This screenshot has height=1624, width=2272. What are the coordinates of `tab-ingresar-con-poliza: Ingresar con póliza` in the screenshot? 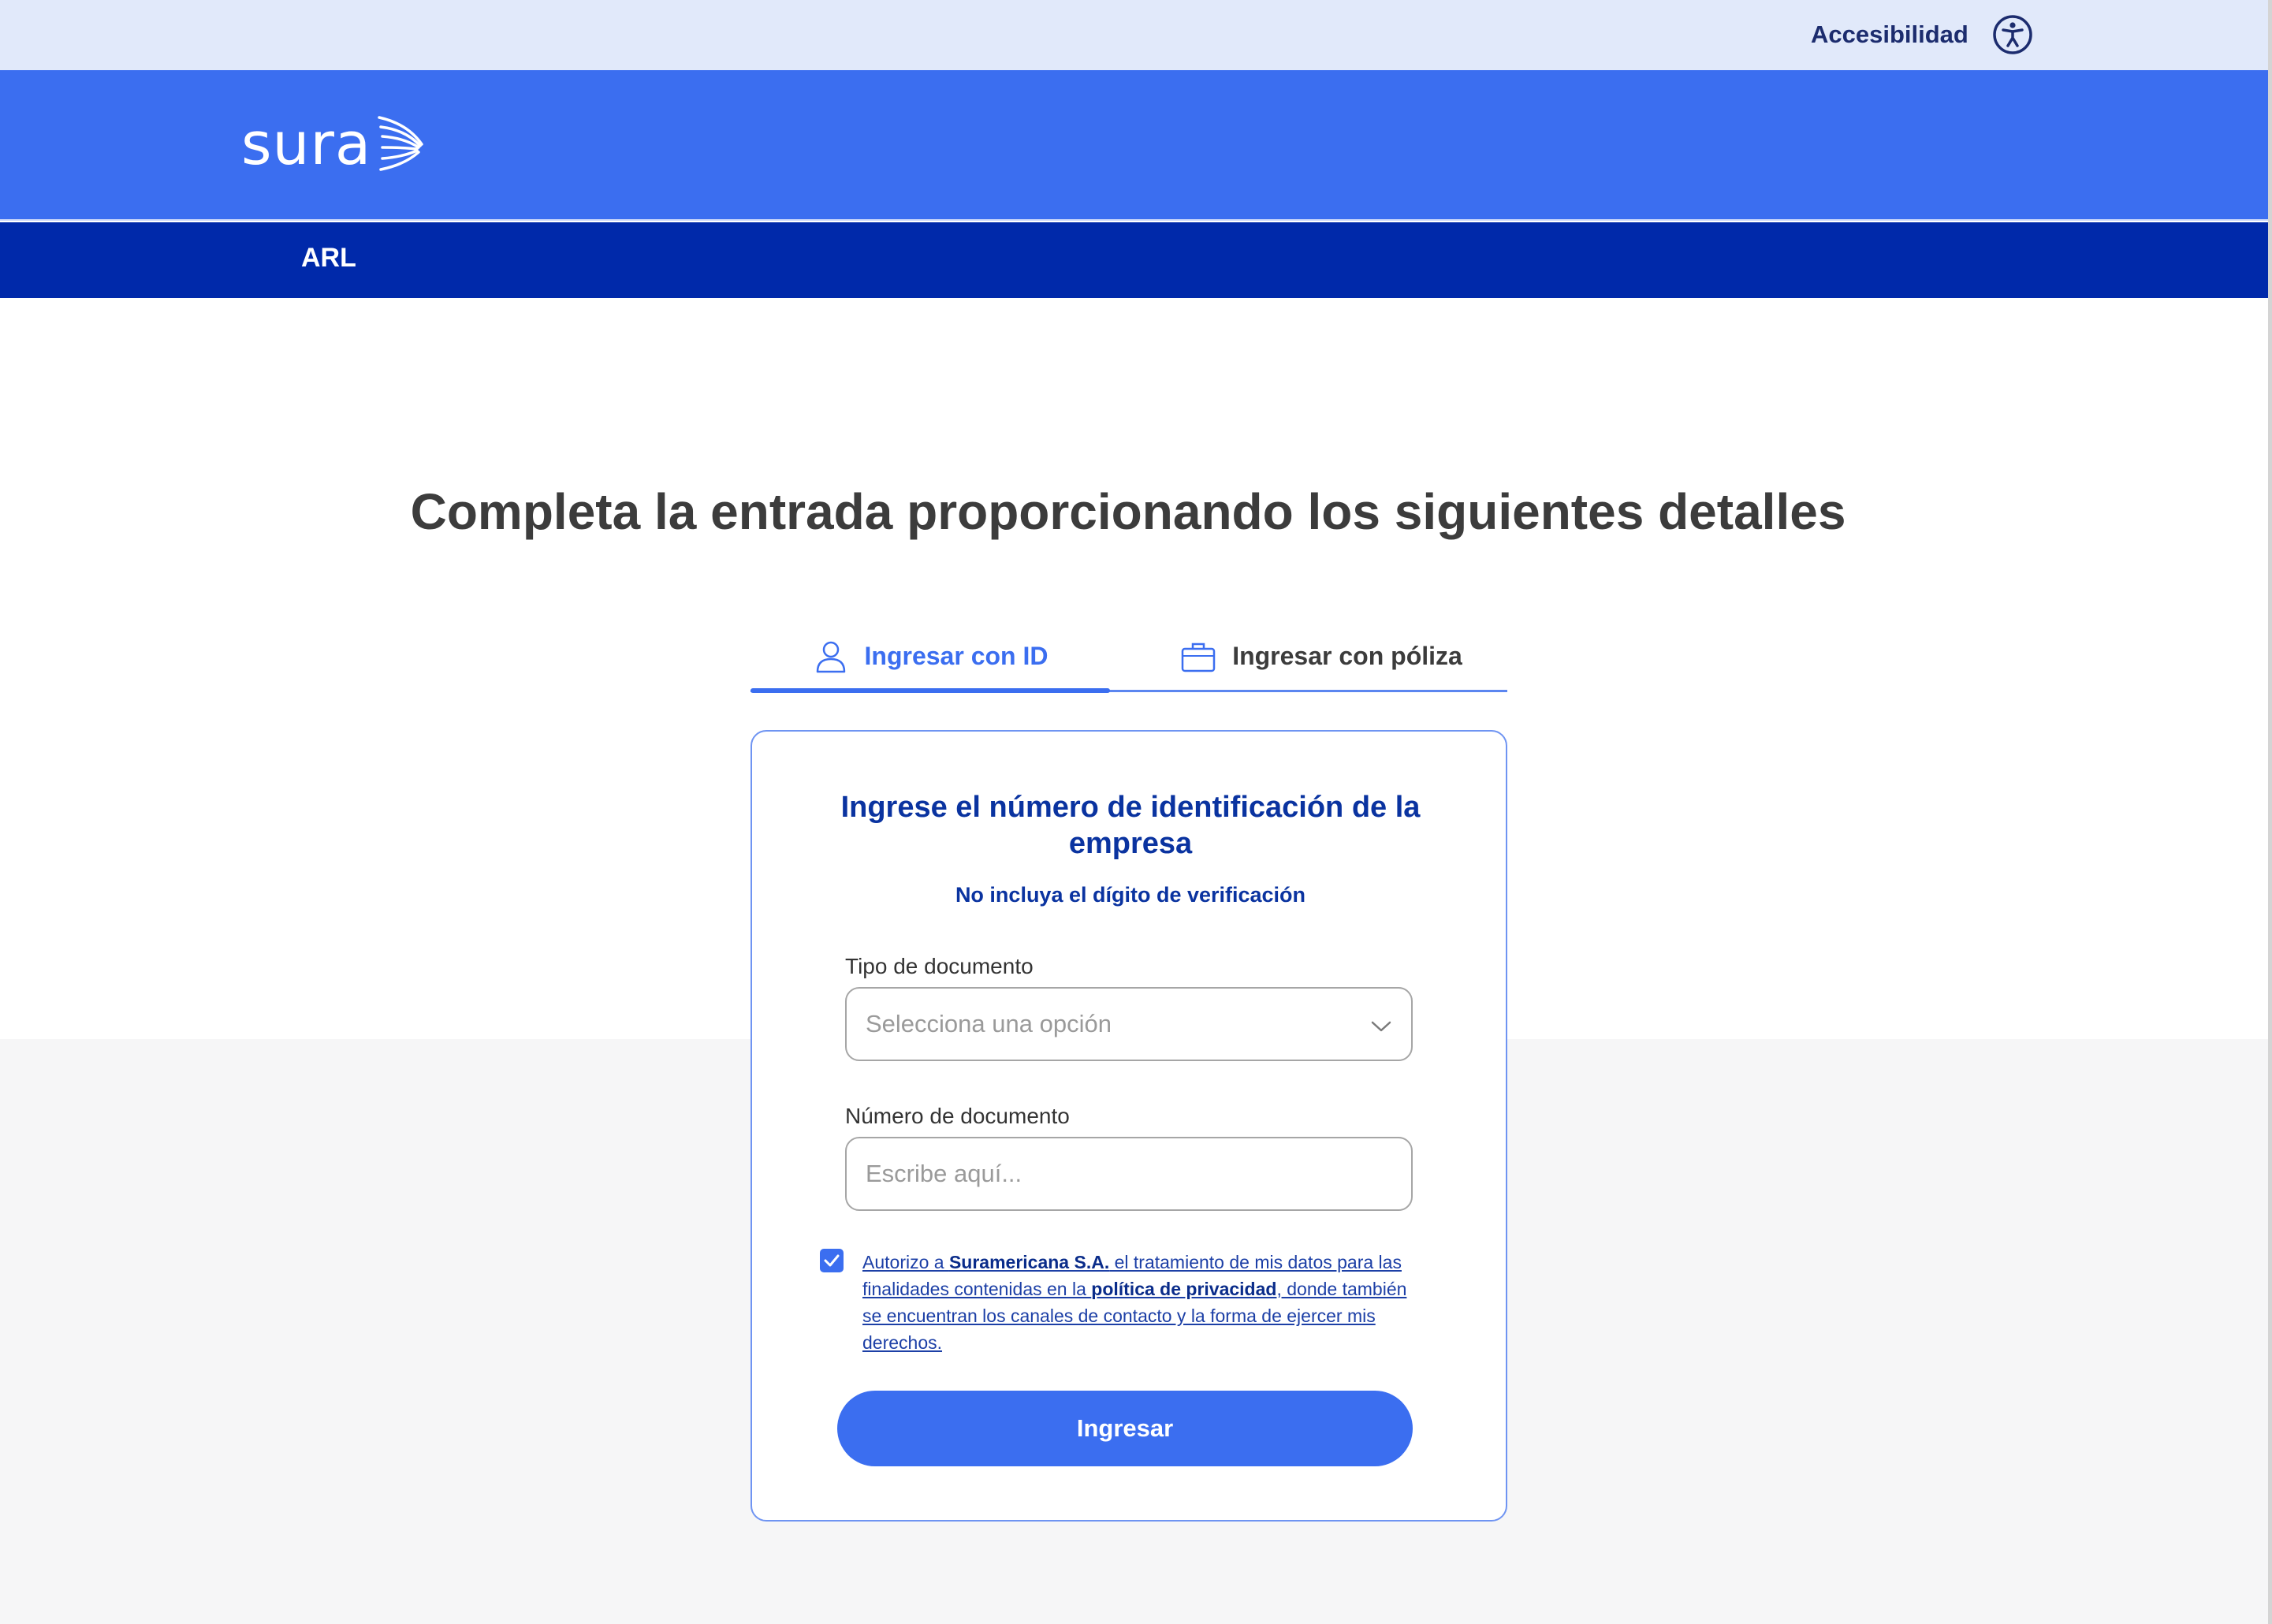 It's located at (1321, 656).